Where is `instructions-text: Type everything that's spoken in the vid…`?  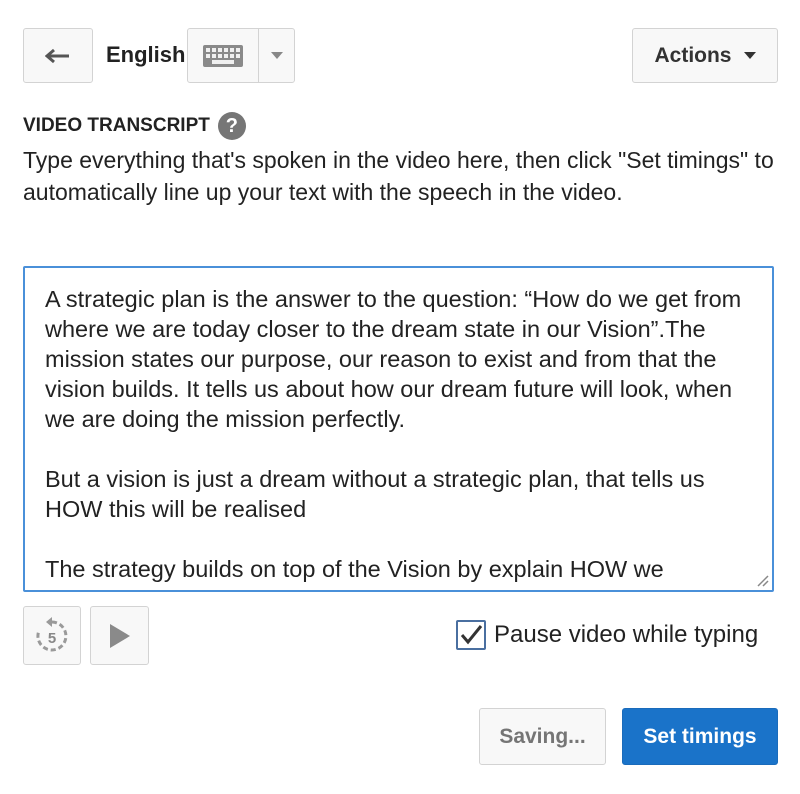
instructions-text: Type everything that's spoken in the vid… is located at coordinates (398, 176).